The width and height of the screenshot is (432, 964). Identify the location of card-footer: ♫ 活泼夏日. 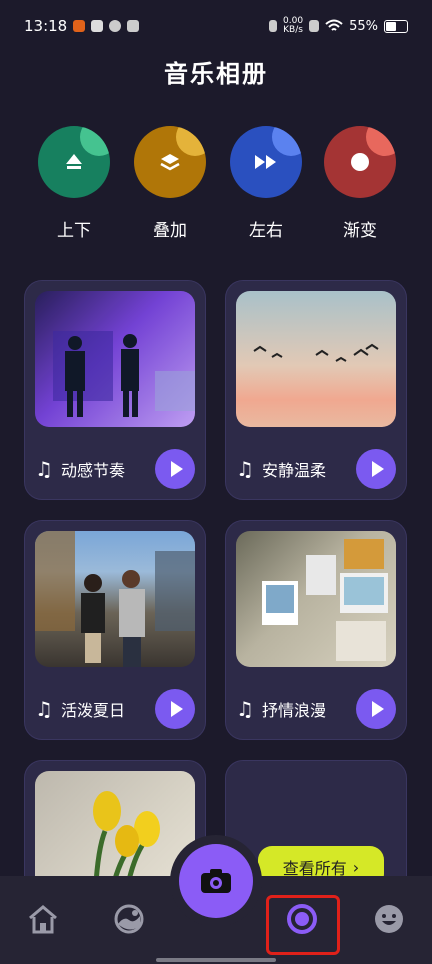
(115, 709).